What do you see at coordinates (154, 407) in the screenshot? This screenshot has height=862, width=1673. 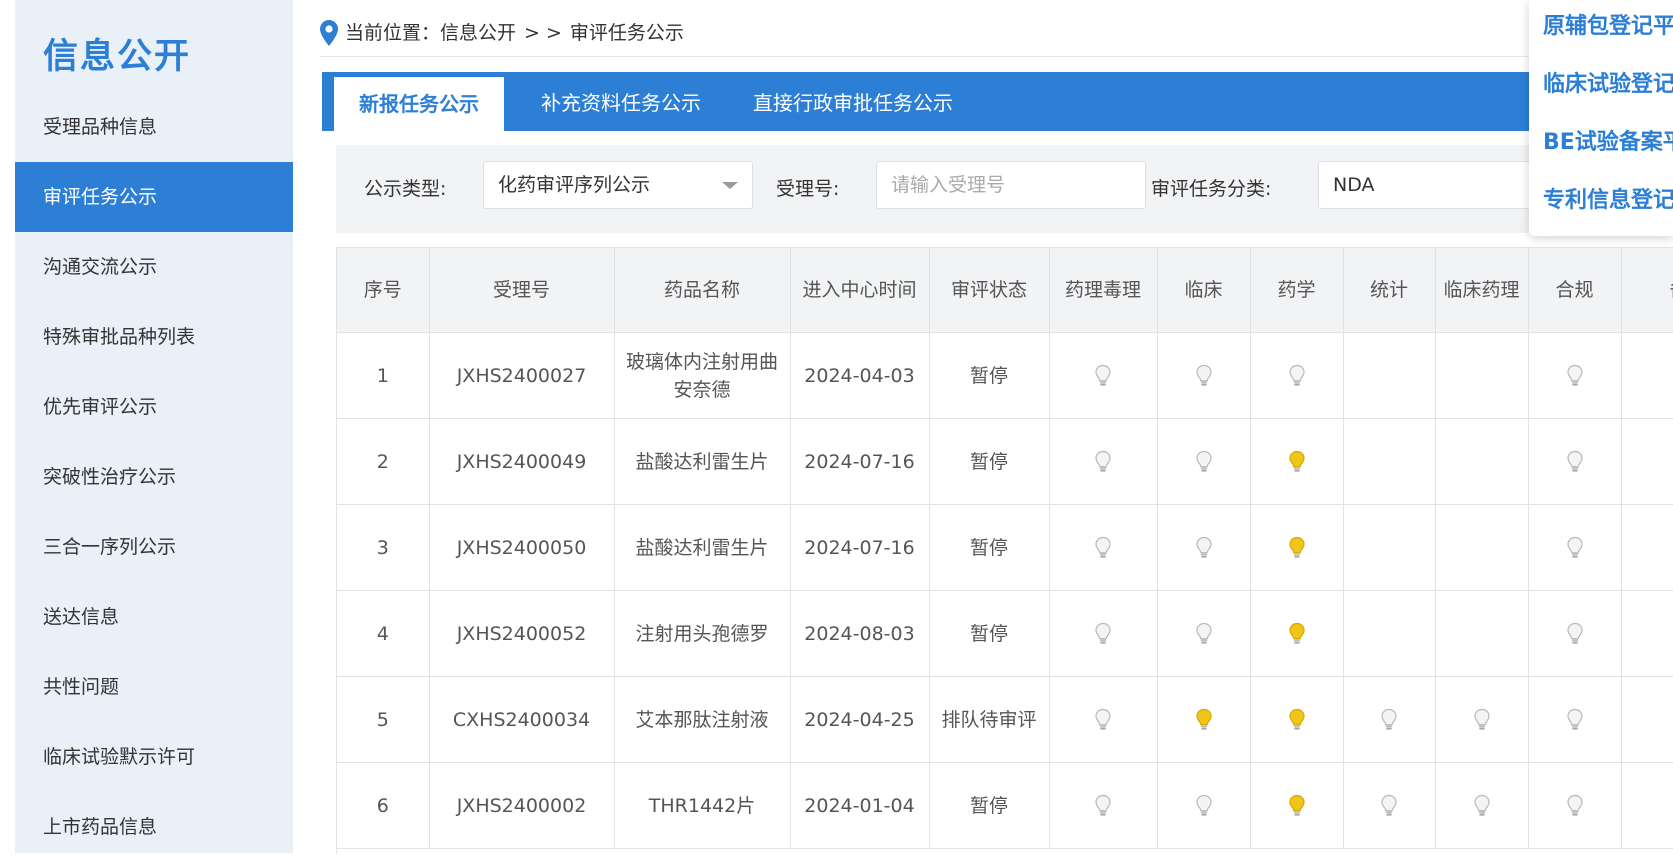 I see `sidebar-item-priority-review: 优先审评公示` at bounding box center [154, 407].